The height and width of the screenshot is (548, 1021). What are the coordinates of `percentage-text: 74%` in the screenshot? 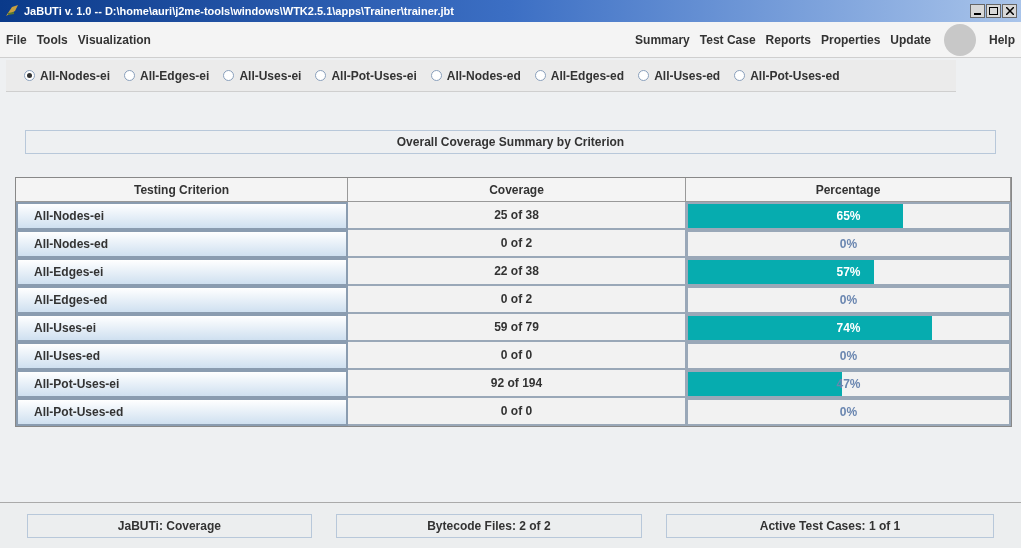 It's located at (848, 328).